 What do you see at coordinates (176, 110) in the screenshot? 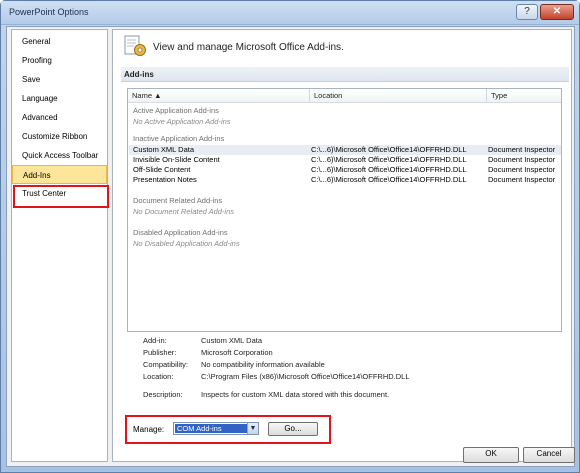
I see `group-title-active: Active Application Add-ins` at bounding box center [176, 110].